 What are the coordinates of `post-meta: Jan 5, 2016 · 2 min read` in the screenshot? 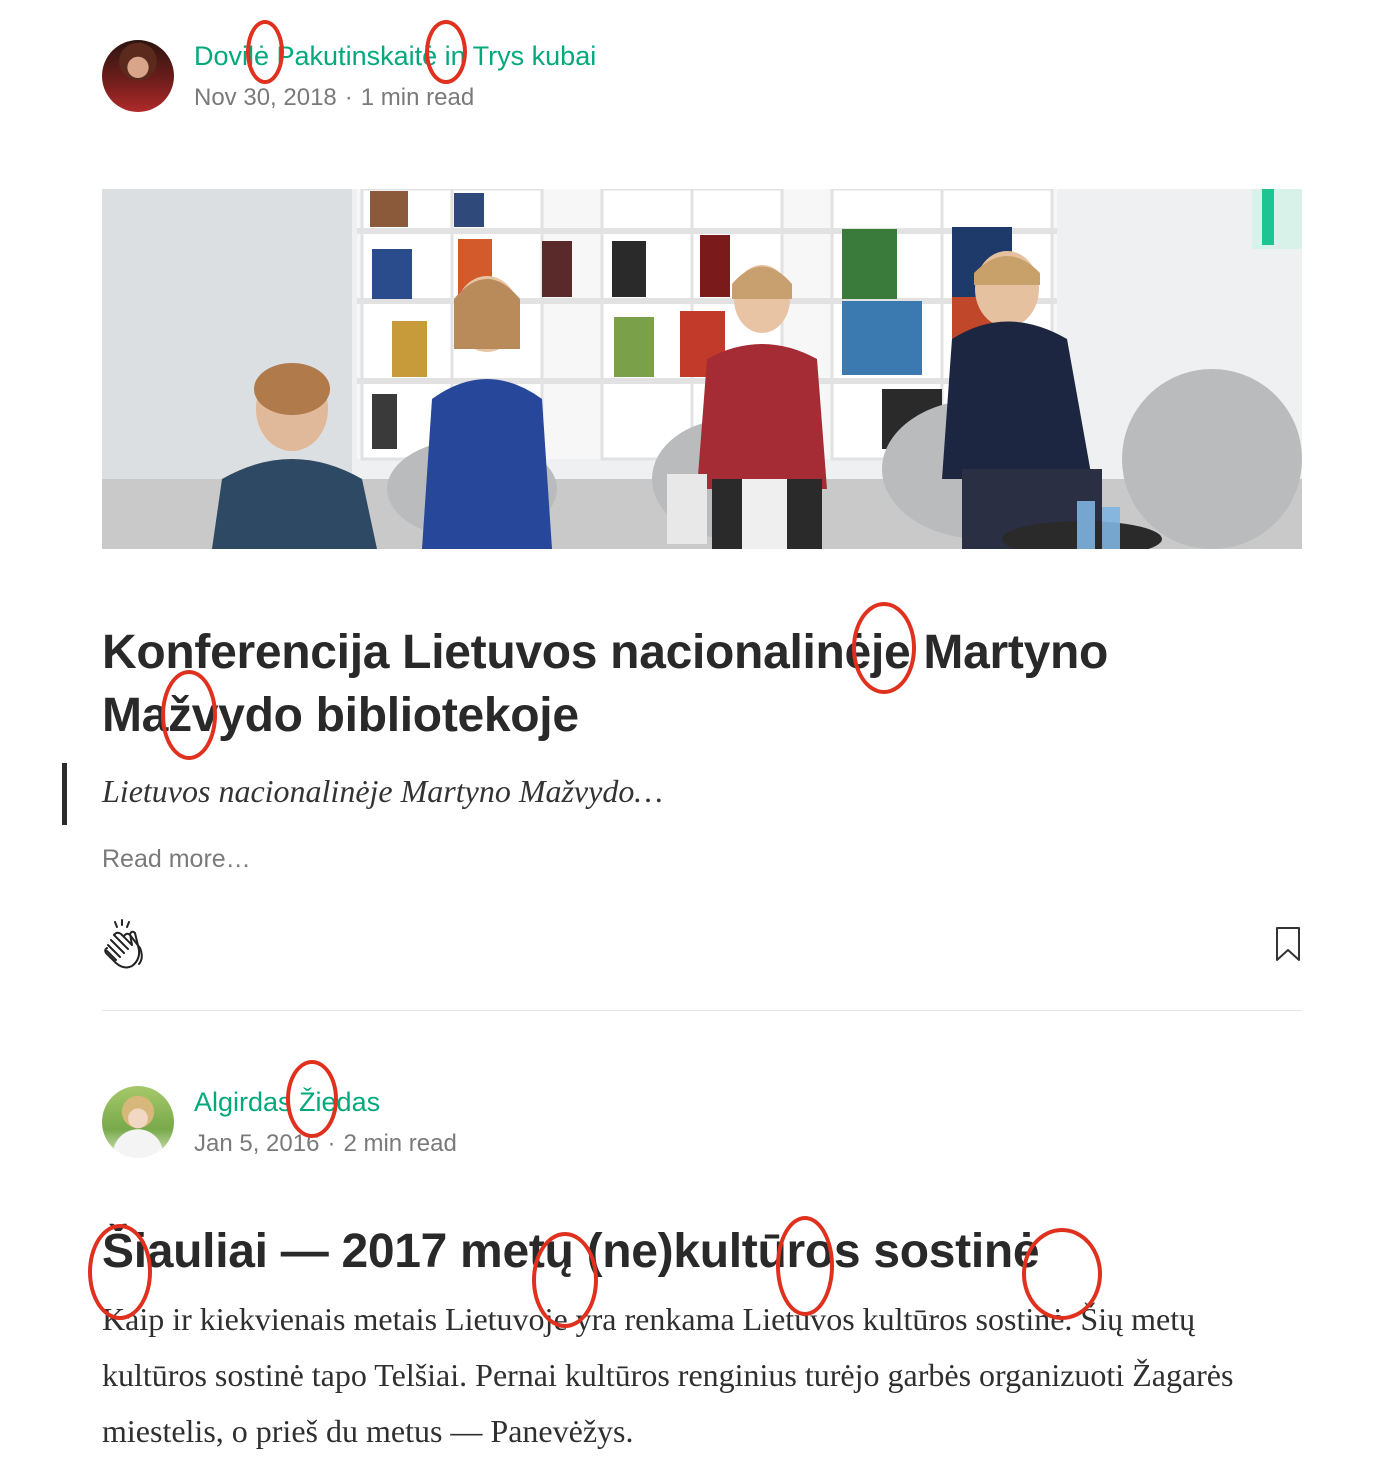 It's located at (325, 1144).